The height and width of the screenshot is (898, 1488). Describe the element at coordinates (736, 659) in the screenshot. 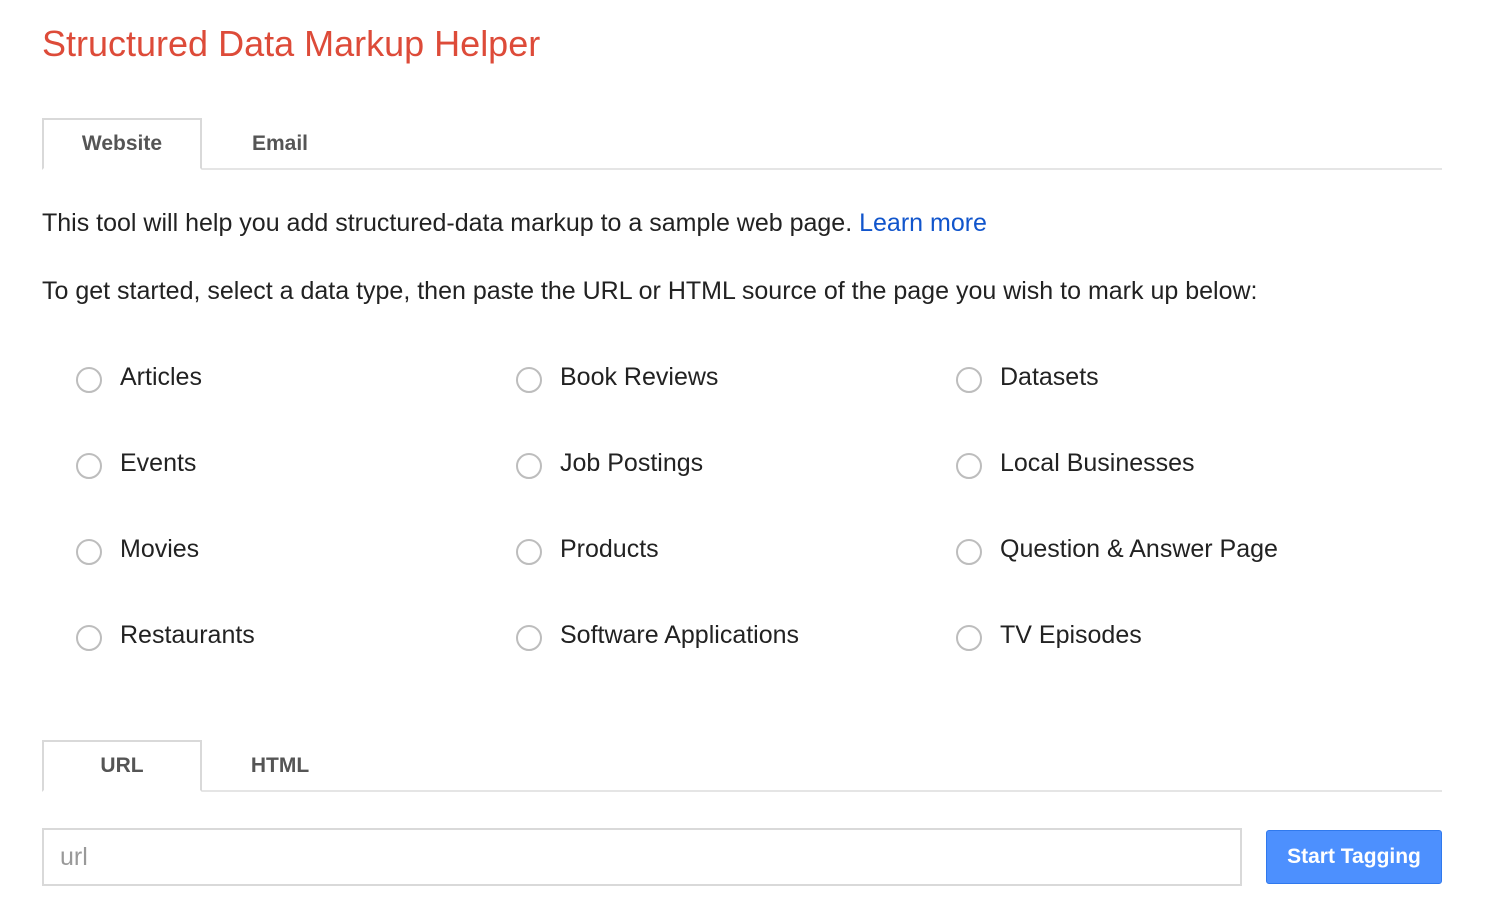

I see `data-type-software-applications: Software Applications` at that location.